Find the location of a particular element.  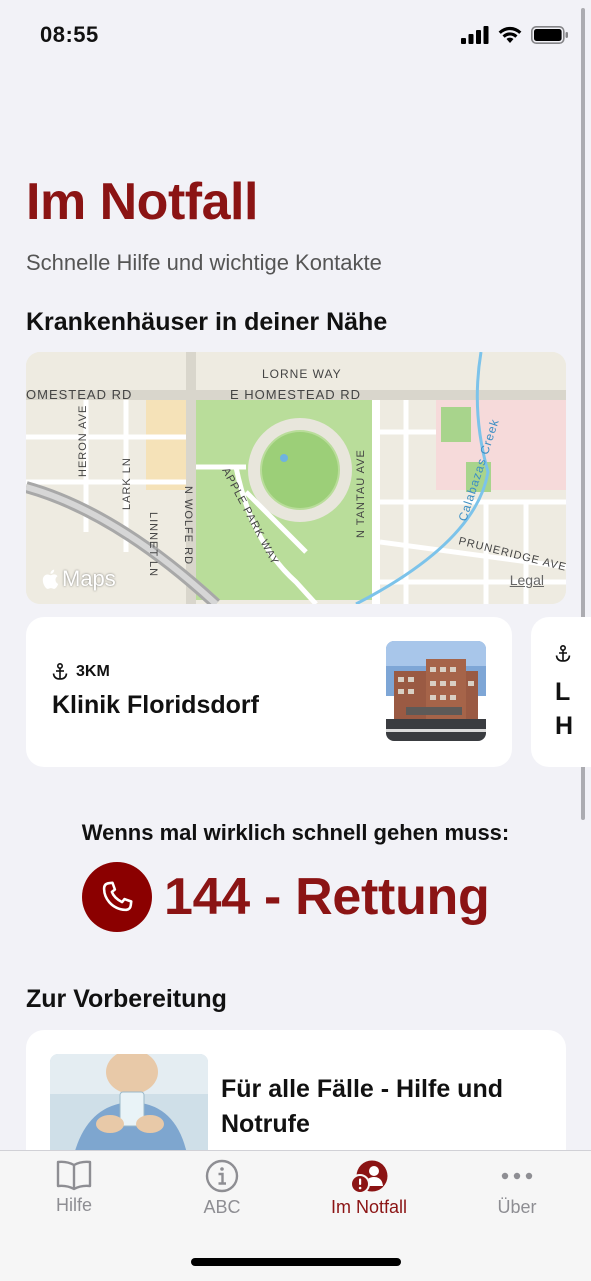

hospitals-section-title: Krankenhäuser in deiner Nähe is located at coordinates (207, 322).